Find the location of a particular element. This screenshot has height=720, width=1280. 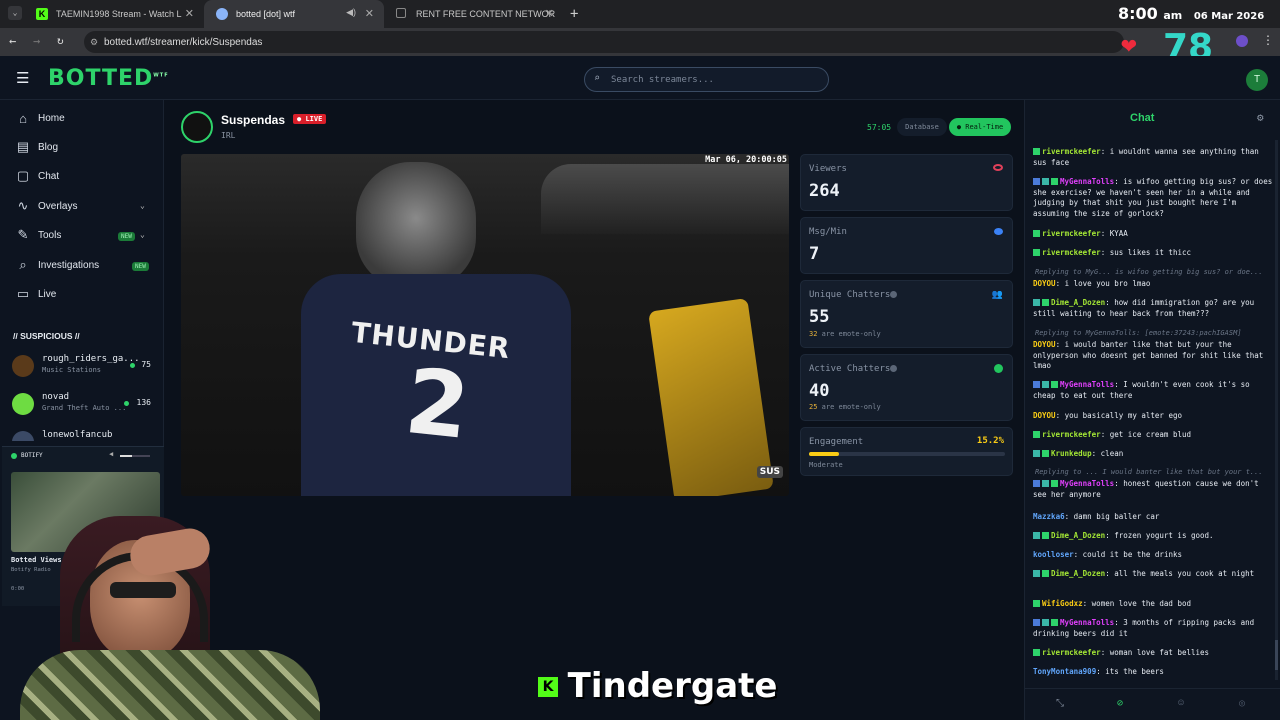

chat-scrollbar is located at coordinates (1276, 410).